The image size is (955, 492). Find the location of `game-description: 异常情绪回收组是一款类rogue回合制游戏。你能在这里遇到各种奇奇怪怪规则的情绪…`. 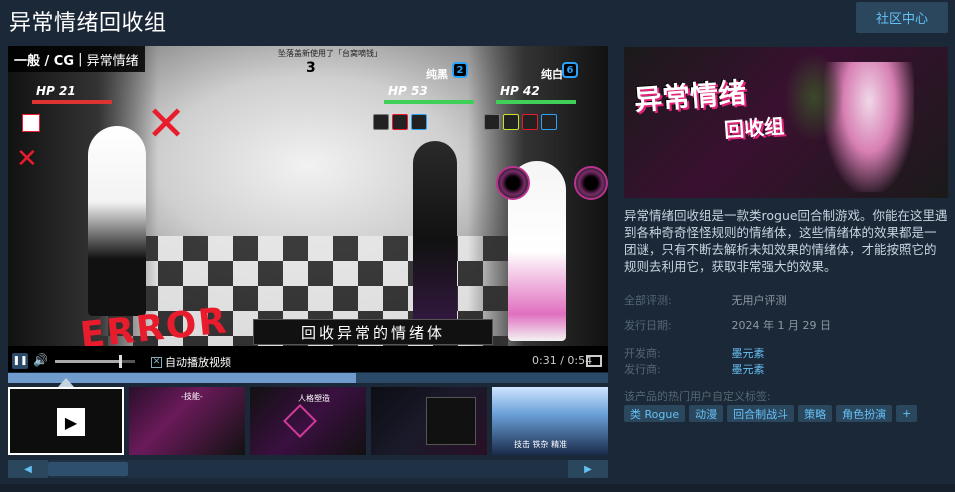

game-description: 异常情绪回收组是一款类rogue回合制游戏。你能在这里遇到各种奇奇怪怪规则的情绪… is located at coordinates (786, 241).